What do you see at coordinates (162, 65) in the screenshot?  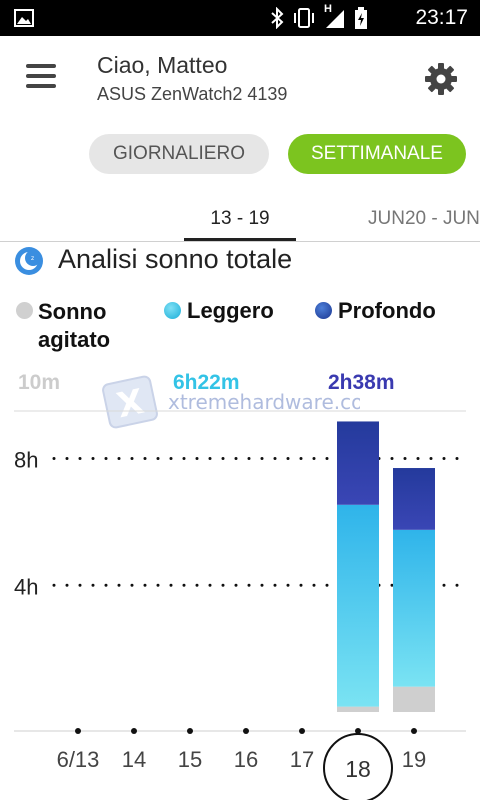 I see `user-greeting: Ciao, Matteo` at bounding box center [162, 65].